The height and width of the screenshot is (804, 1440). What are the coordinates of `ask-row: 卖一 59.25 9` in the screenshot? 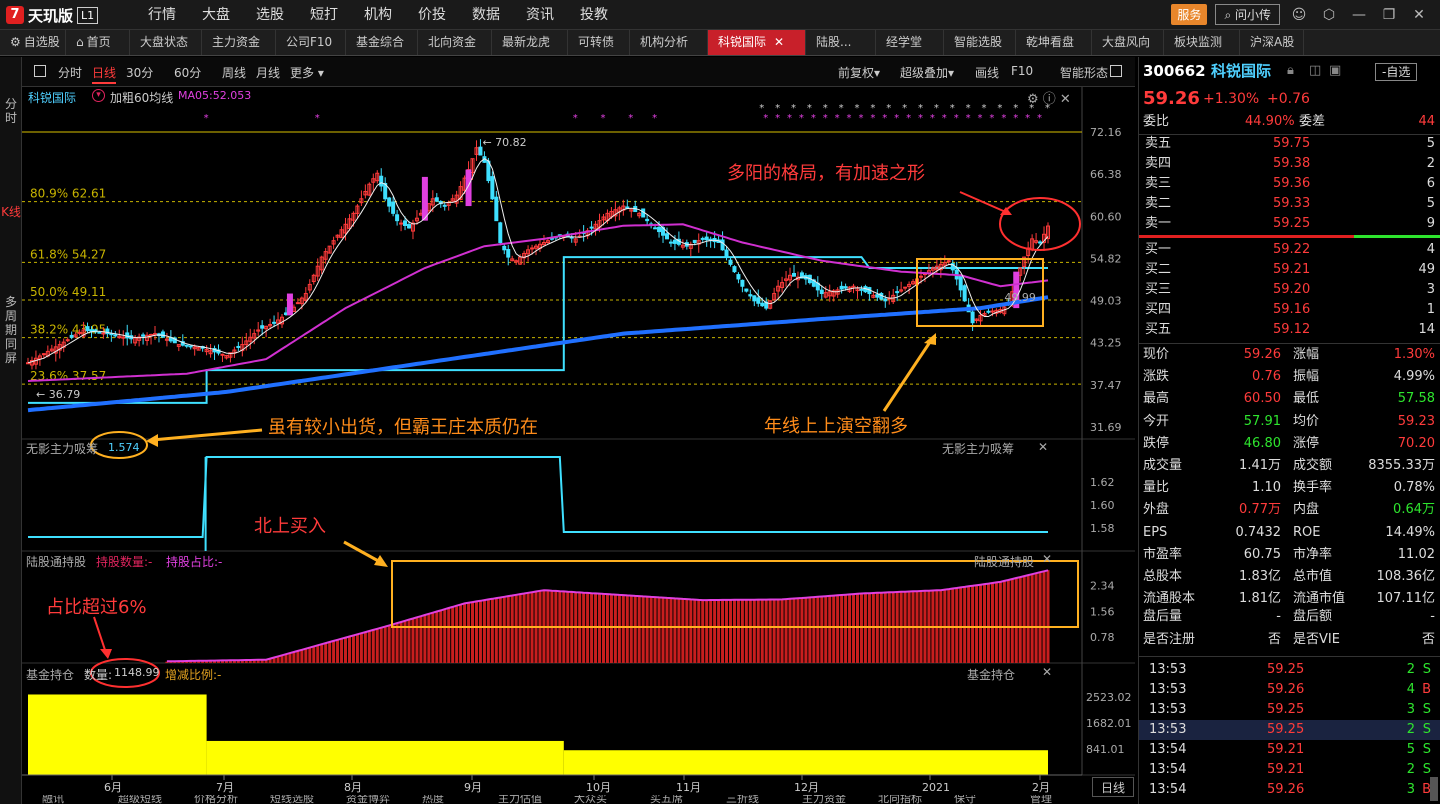 It's located at (1289, 224).